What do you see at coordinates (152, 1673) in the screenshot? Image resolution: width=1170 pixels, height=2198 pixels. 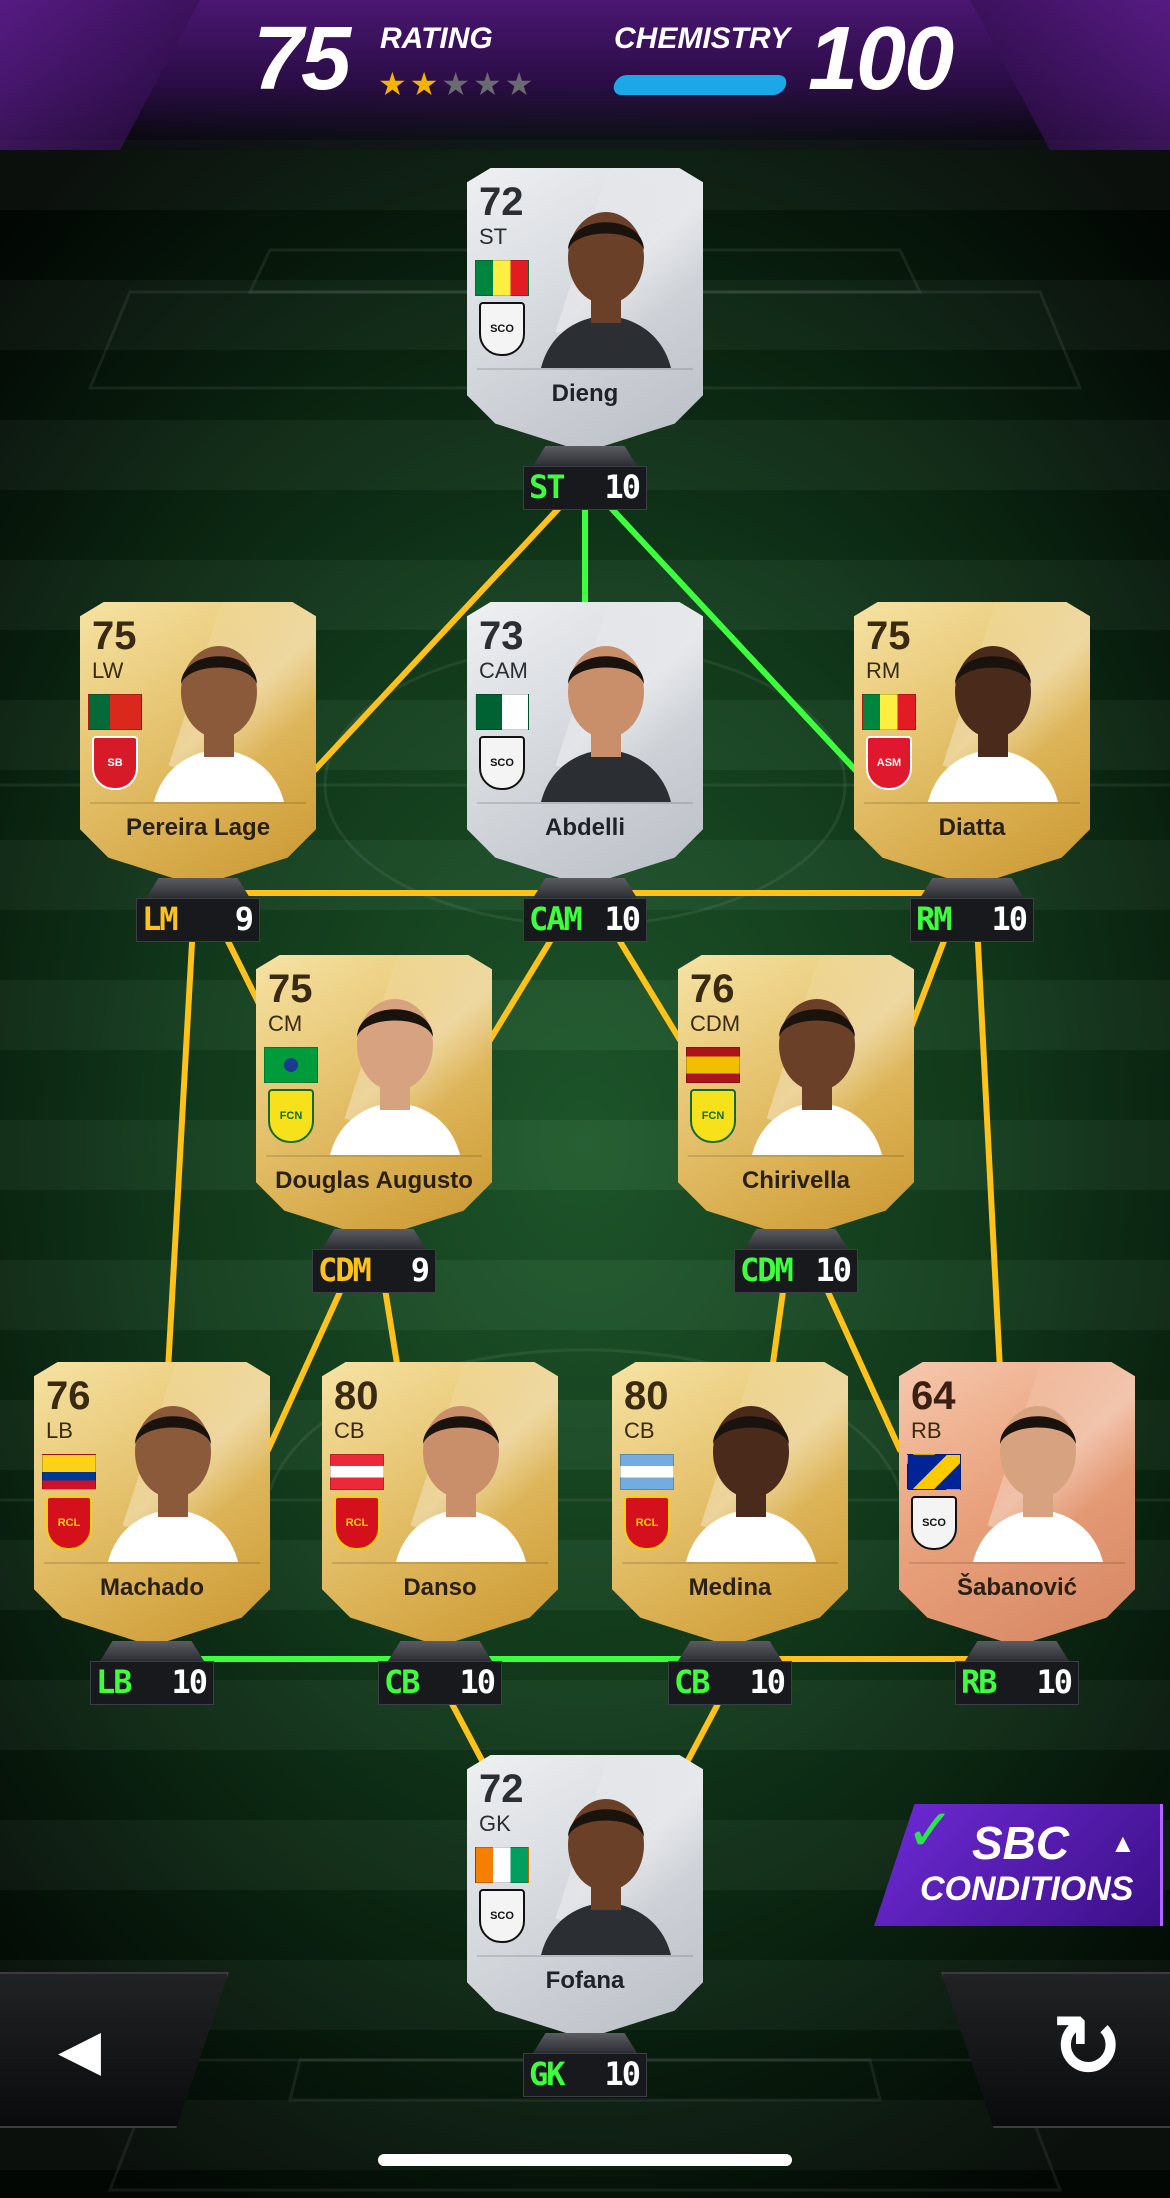 I see `chemistry-base-lb: LB 10` at bounding box center [152, 1673].